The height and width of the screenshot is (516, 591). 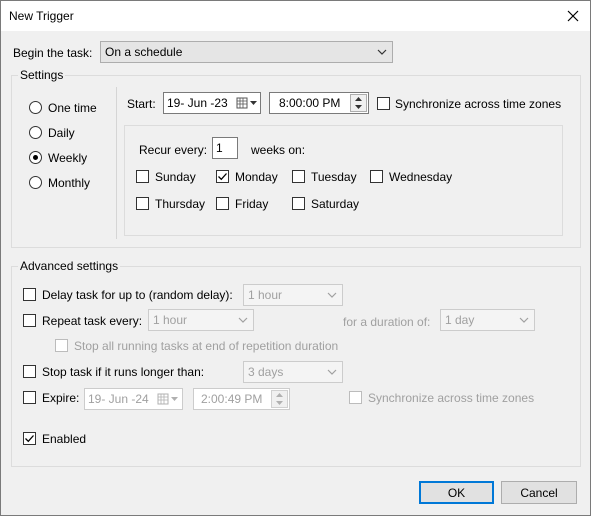 What do you see at coordinates (53, 53) in the screenshot?
I see `begin-task-label: Begin the task:` at bounding box center [53, 53].